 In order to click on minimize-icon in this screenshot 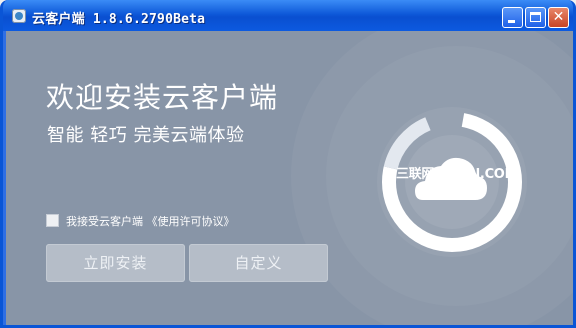, I will do `click(511, 21)`.